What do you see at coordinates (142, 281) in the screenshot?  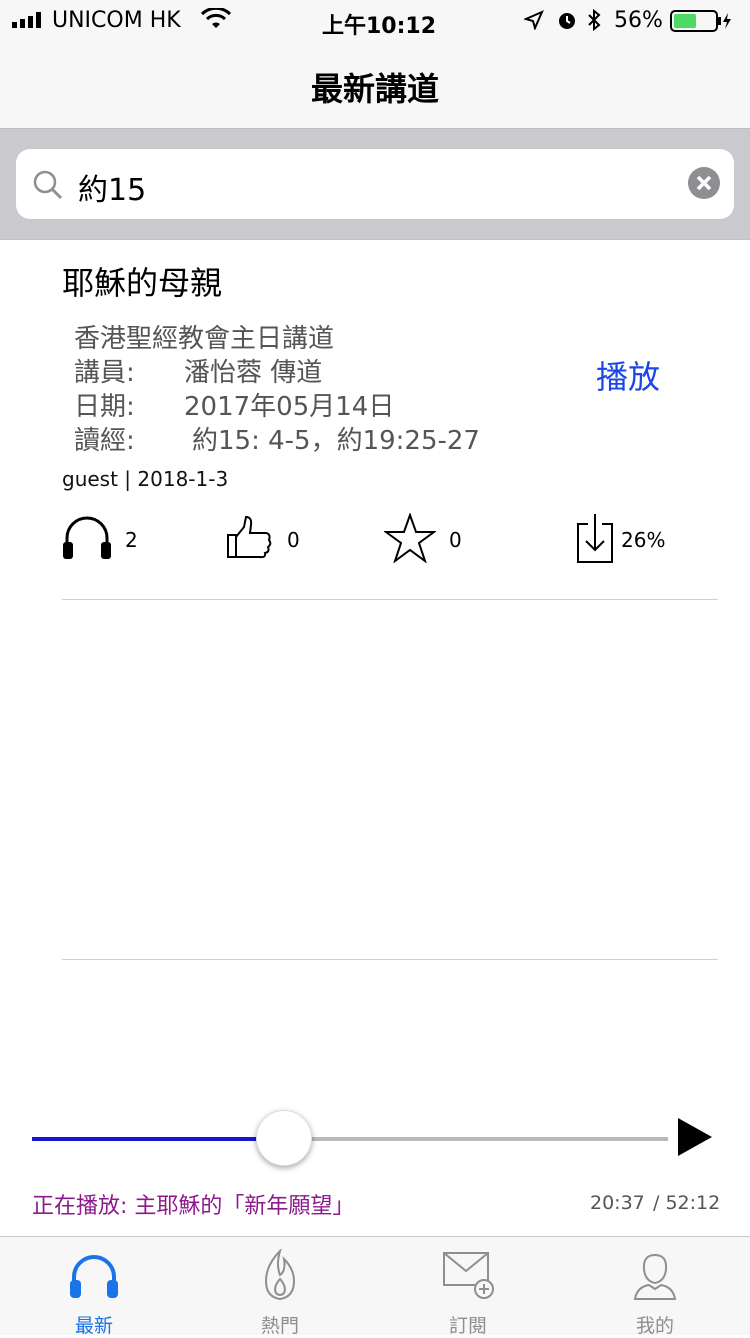 I see `sermon-title: 耶穌的母親` at bounding box center [142, 281].